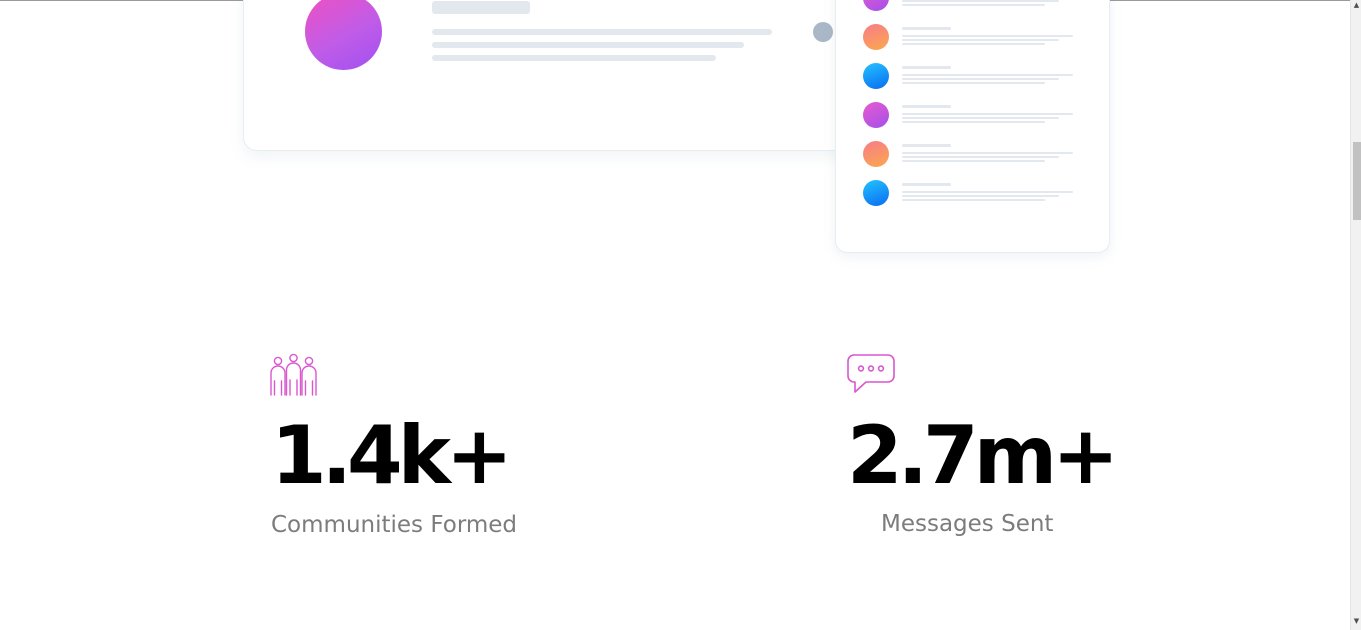 The width and height of the screenshot is (1361, 630). I want to click on mockup-title-skeleton, so click(481, 7).